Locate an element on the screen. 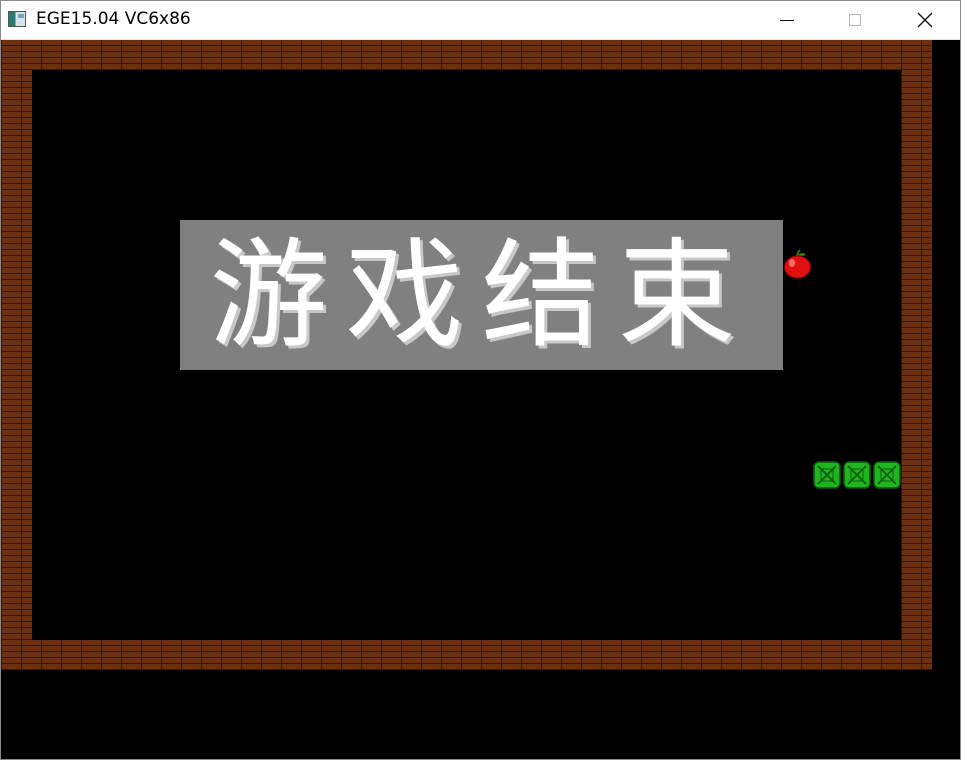  close-icon is located at coordinates (925, 20).